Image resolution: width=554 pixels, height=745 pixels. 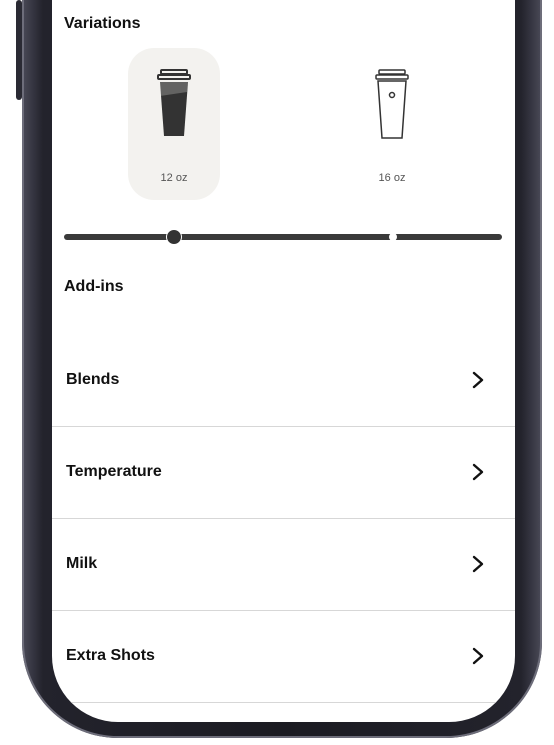 I want to click on cup-outline-icon, so click(x=392, y=104).